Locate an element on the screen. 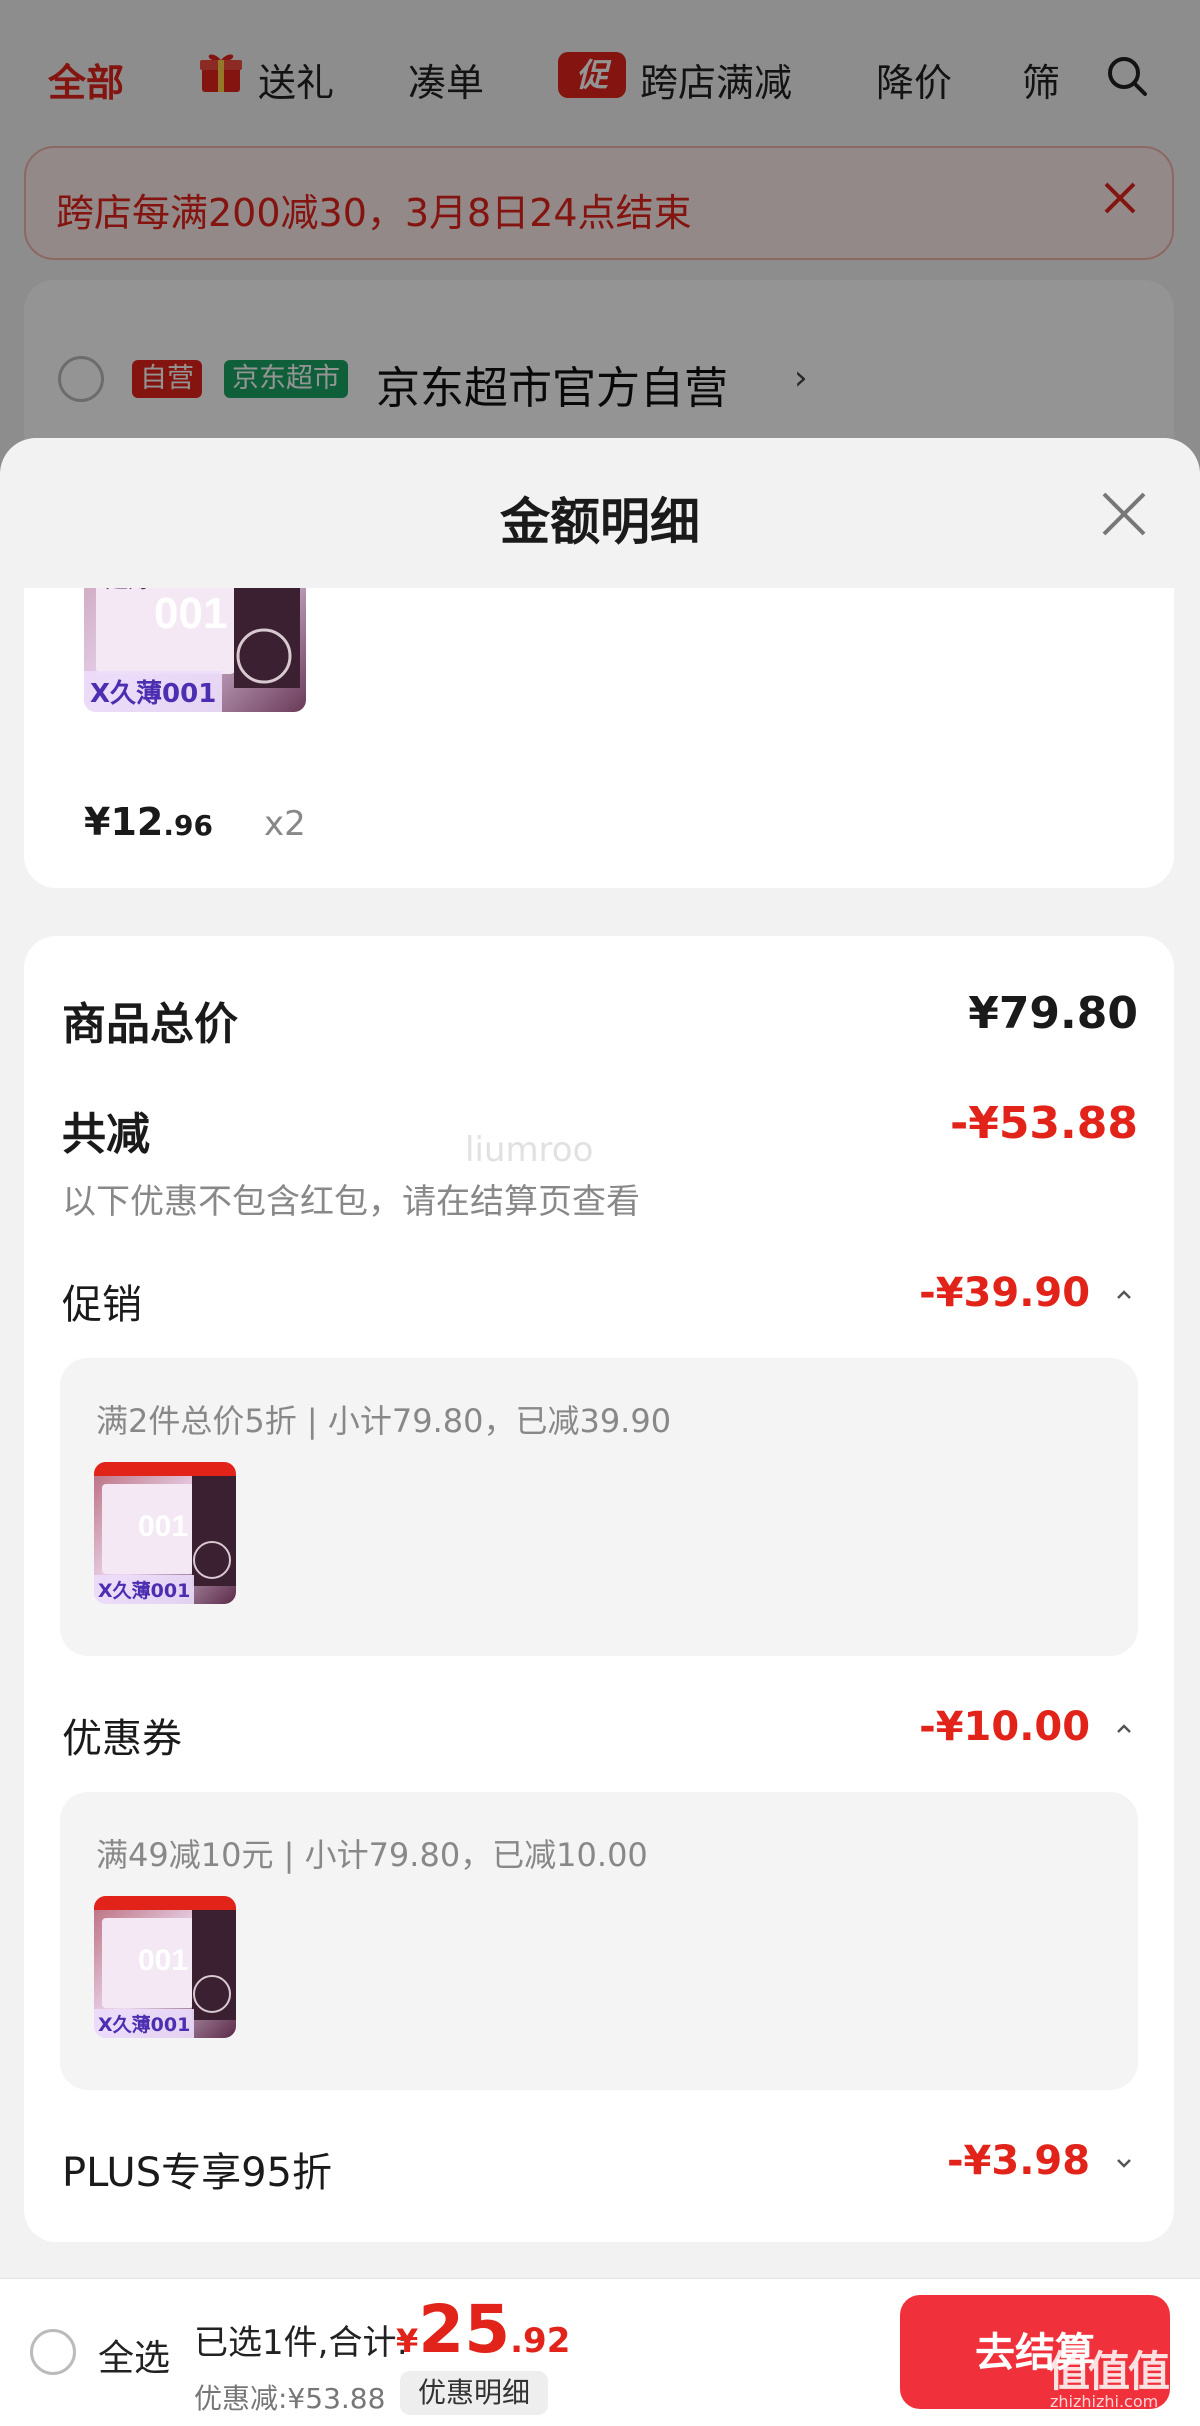 Image resolution: width=1200 pixels, height=2426 pixels. plus-discount-toggle: -¥3.98 is located at coordinates (1040, 2161).